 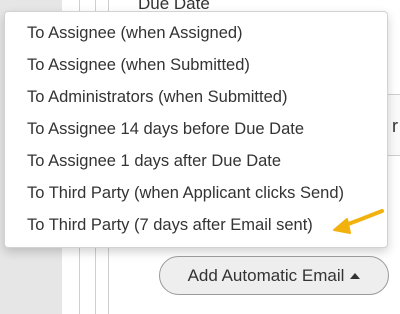 I want to click on menu-item-assignee-when-submitted: To Assignee (when Submitted), so click(x=196, y=65).